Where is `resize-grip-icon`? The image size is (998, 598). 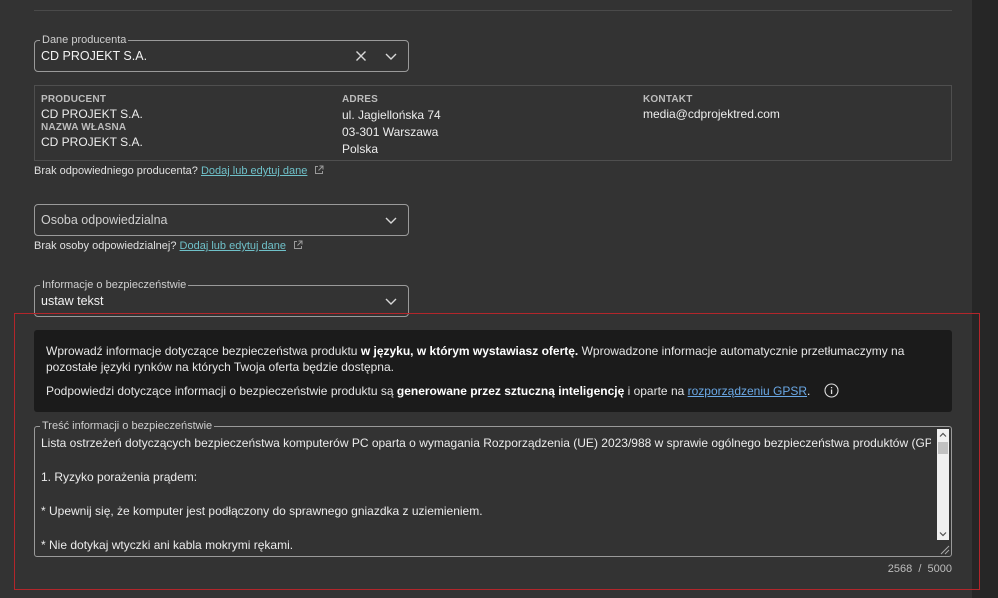 resize-grip-icon is located at coordinates (944, 549).